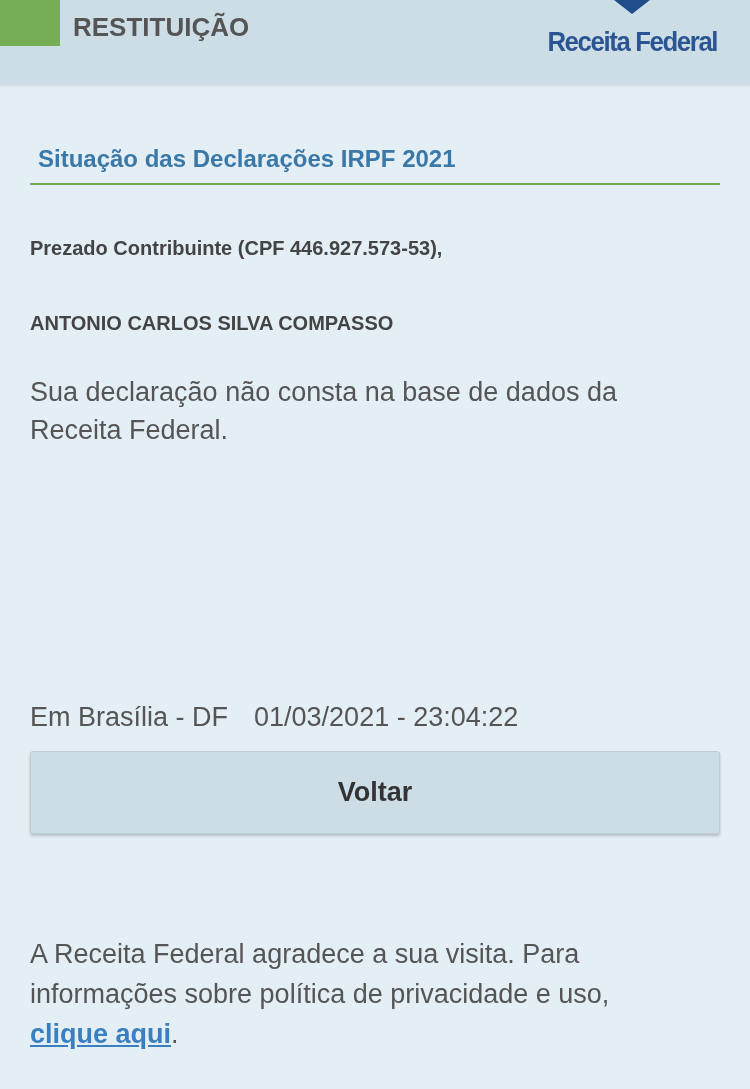 This screenshot has height=1089, width=750. I want to click on page-title: Situação das Declarações IRPF 2021, so click(375, 165).